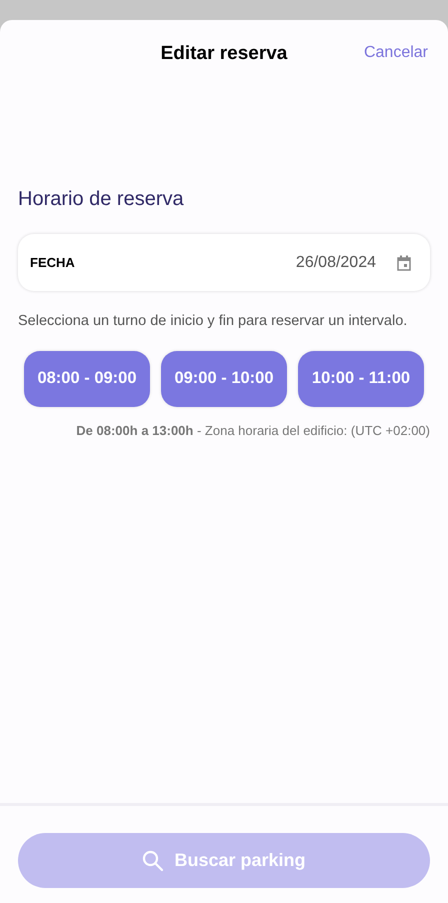  What do you see at coordinates (153, 861) in the screenshot?
I see `search-icon` at bounding box center [153, 861].